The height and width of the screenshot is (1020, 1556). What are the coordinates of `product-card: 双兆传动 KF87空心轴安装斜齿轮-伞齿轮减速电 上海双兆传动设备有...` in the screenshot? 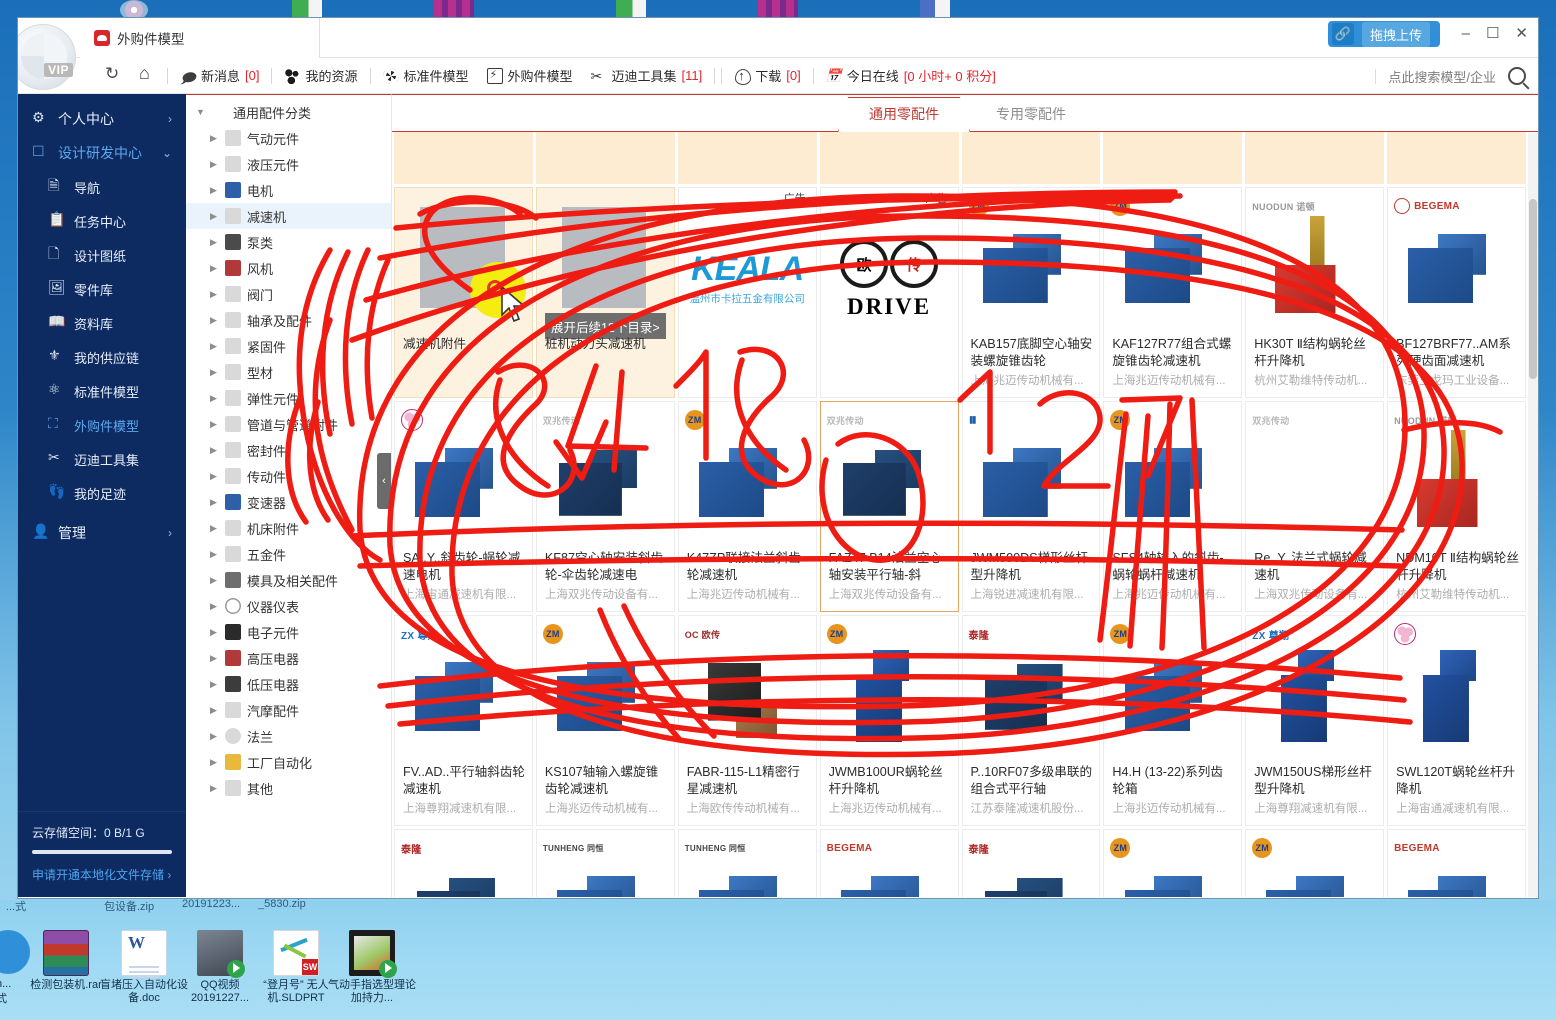 It's located at (605, 506).